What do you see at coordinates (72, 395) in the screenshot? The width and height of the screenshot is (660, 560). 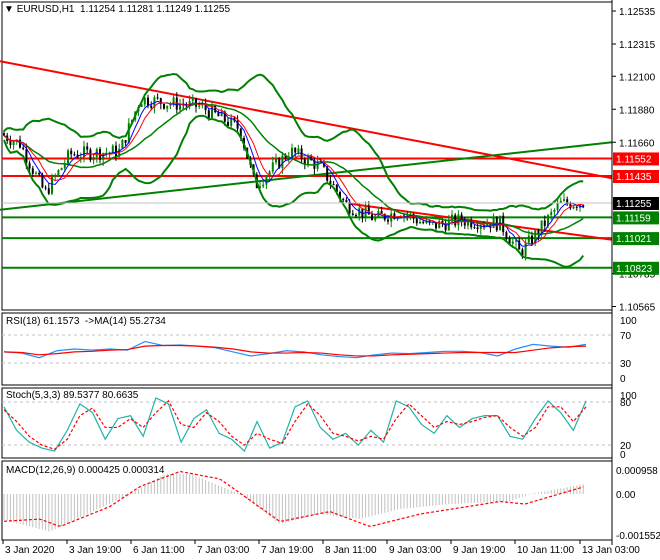 I see `stoch-title: Stoch(5,3,3) 89.5377 80.6635` at bounding box center [72, 395].